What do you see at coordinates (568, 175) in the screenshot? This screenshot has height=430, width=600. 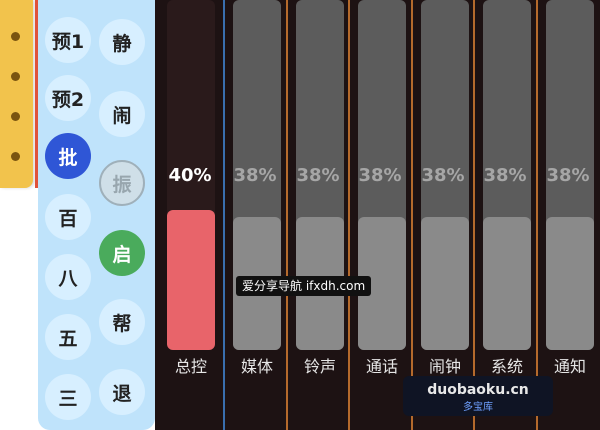 I see `volume-percent-notification: 38%` at bounding box center [568, 175].